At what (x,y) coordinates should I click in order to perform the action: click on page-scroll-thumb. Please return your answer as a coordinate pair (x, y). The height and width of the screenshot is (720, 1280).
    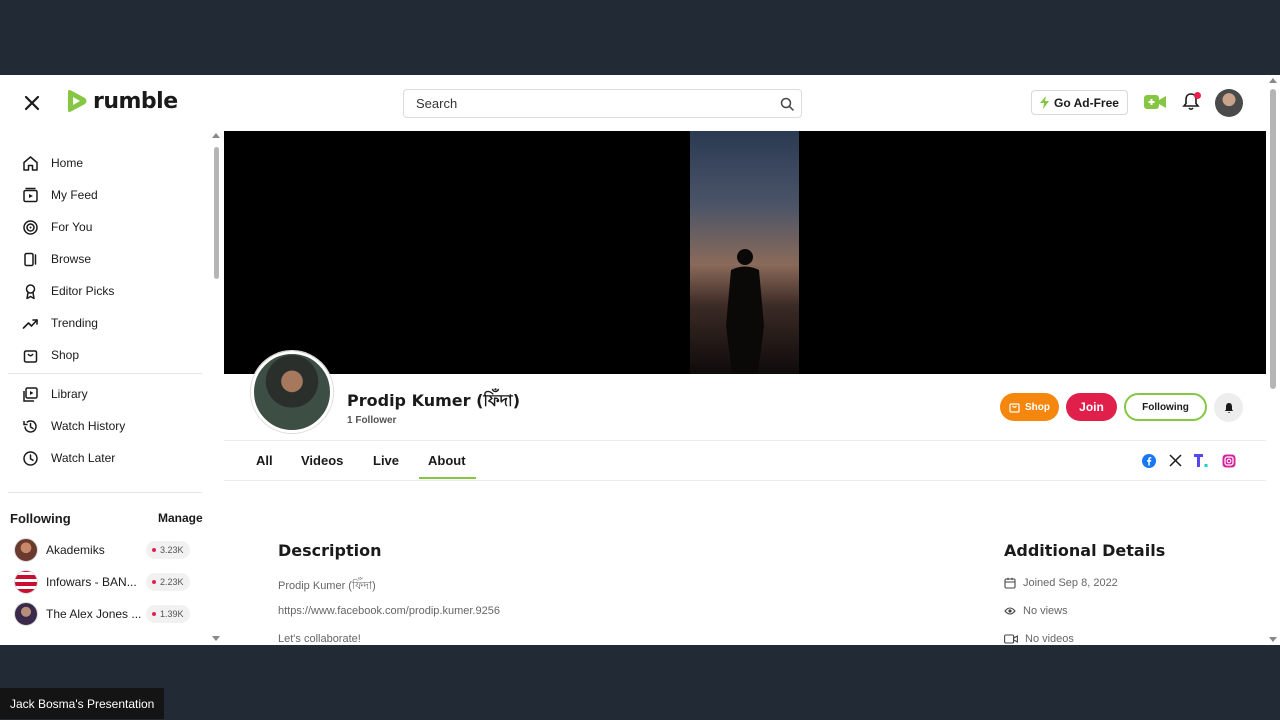
    Looking at the image, I should click on (1273, 239).